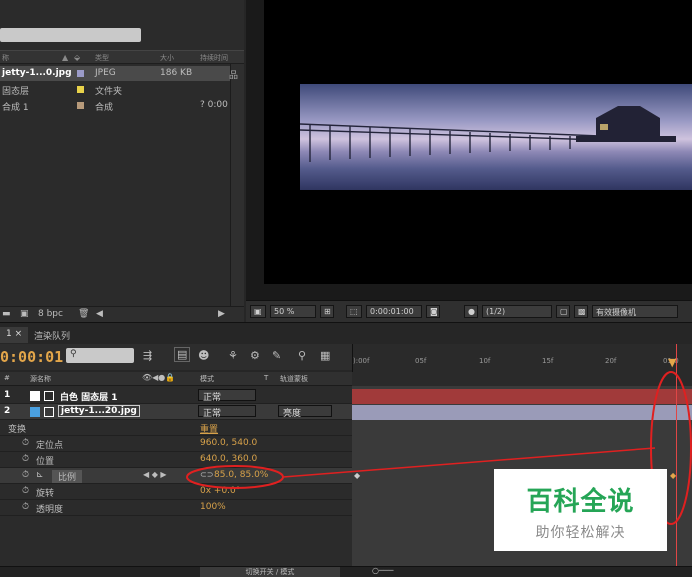 This screenshot has height=577, width=692. What do you see at coordinates (580, 533) in the screenshot?
I see `watermark-subtitle: 助你轻松解决` at bounding box center [580, 533].